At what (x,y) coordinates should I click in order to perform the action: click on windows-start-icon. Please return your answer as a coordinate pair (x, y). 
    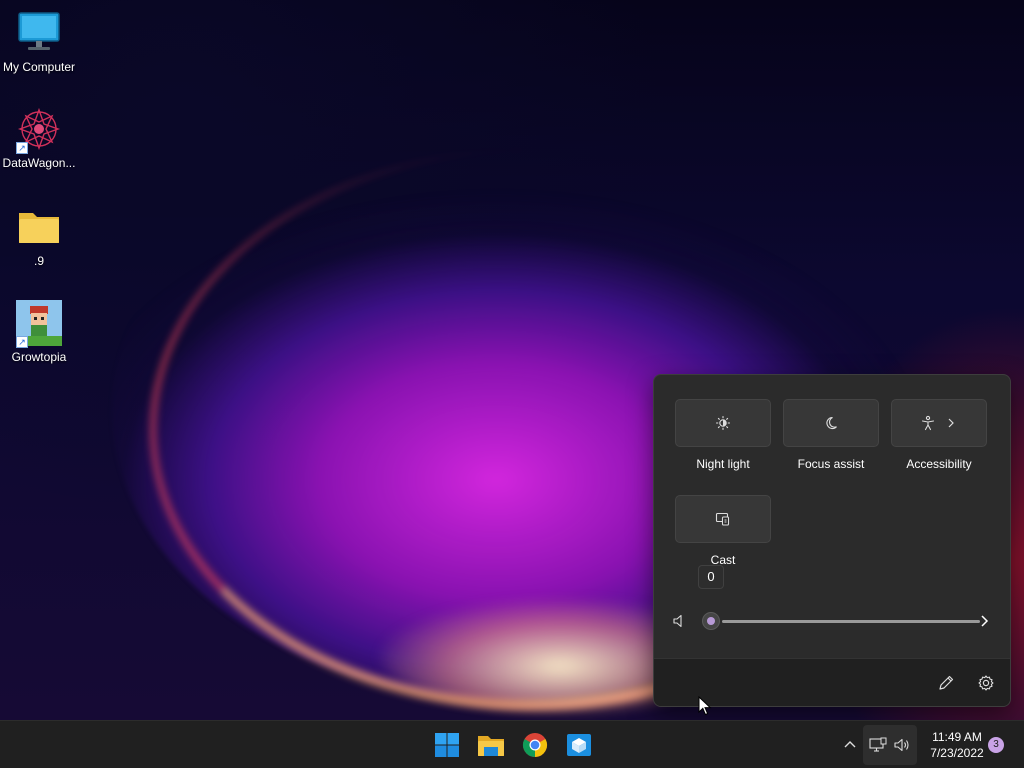
    Looking at the image, I should click on (447, 745).